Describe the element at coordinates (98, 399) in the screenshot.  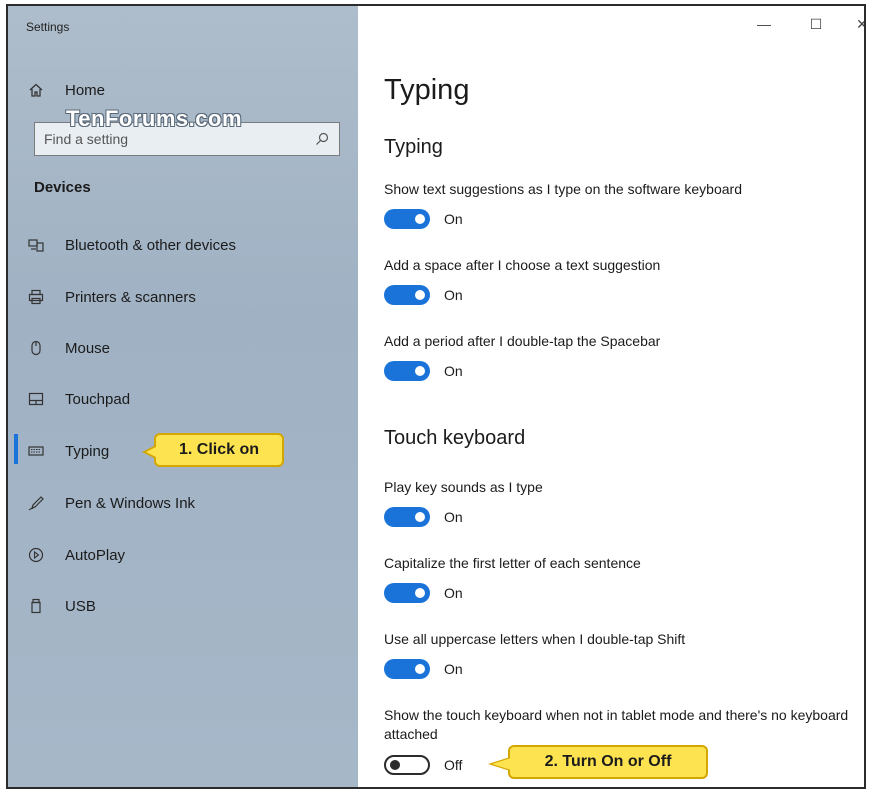
I see `sidebar-item-label: Touchpad` at that location.